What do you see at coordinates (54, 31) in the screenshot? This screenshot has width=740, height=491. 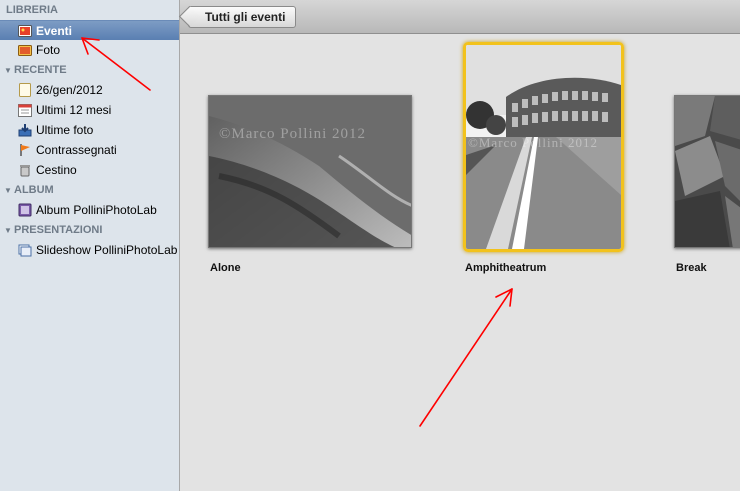 I see `sidebar-item-label: Eventi` at bounding box center [54, 31].